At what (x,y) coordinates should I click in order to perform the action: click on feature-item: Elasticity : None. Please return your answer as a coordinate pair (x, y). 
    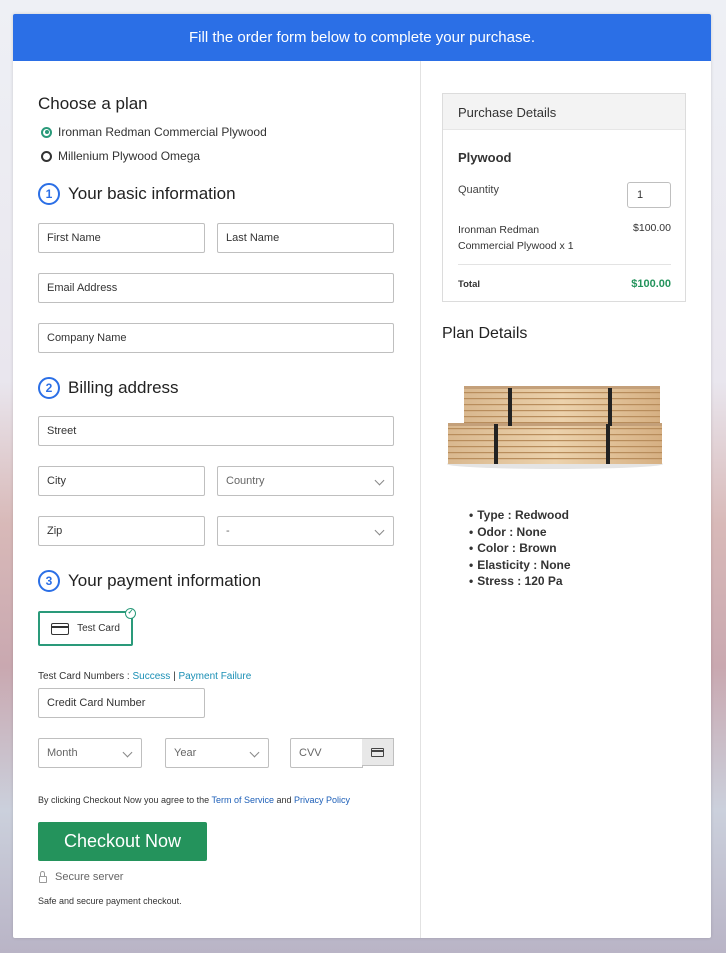
    Looking at the image, I should click on (519, 565).